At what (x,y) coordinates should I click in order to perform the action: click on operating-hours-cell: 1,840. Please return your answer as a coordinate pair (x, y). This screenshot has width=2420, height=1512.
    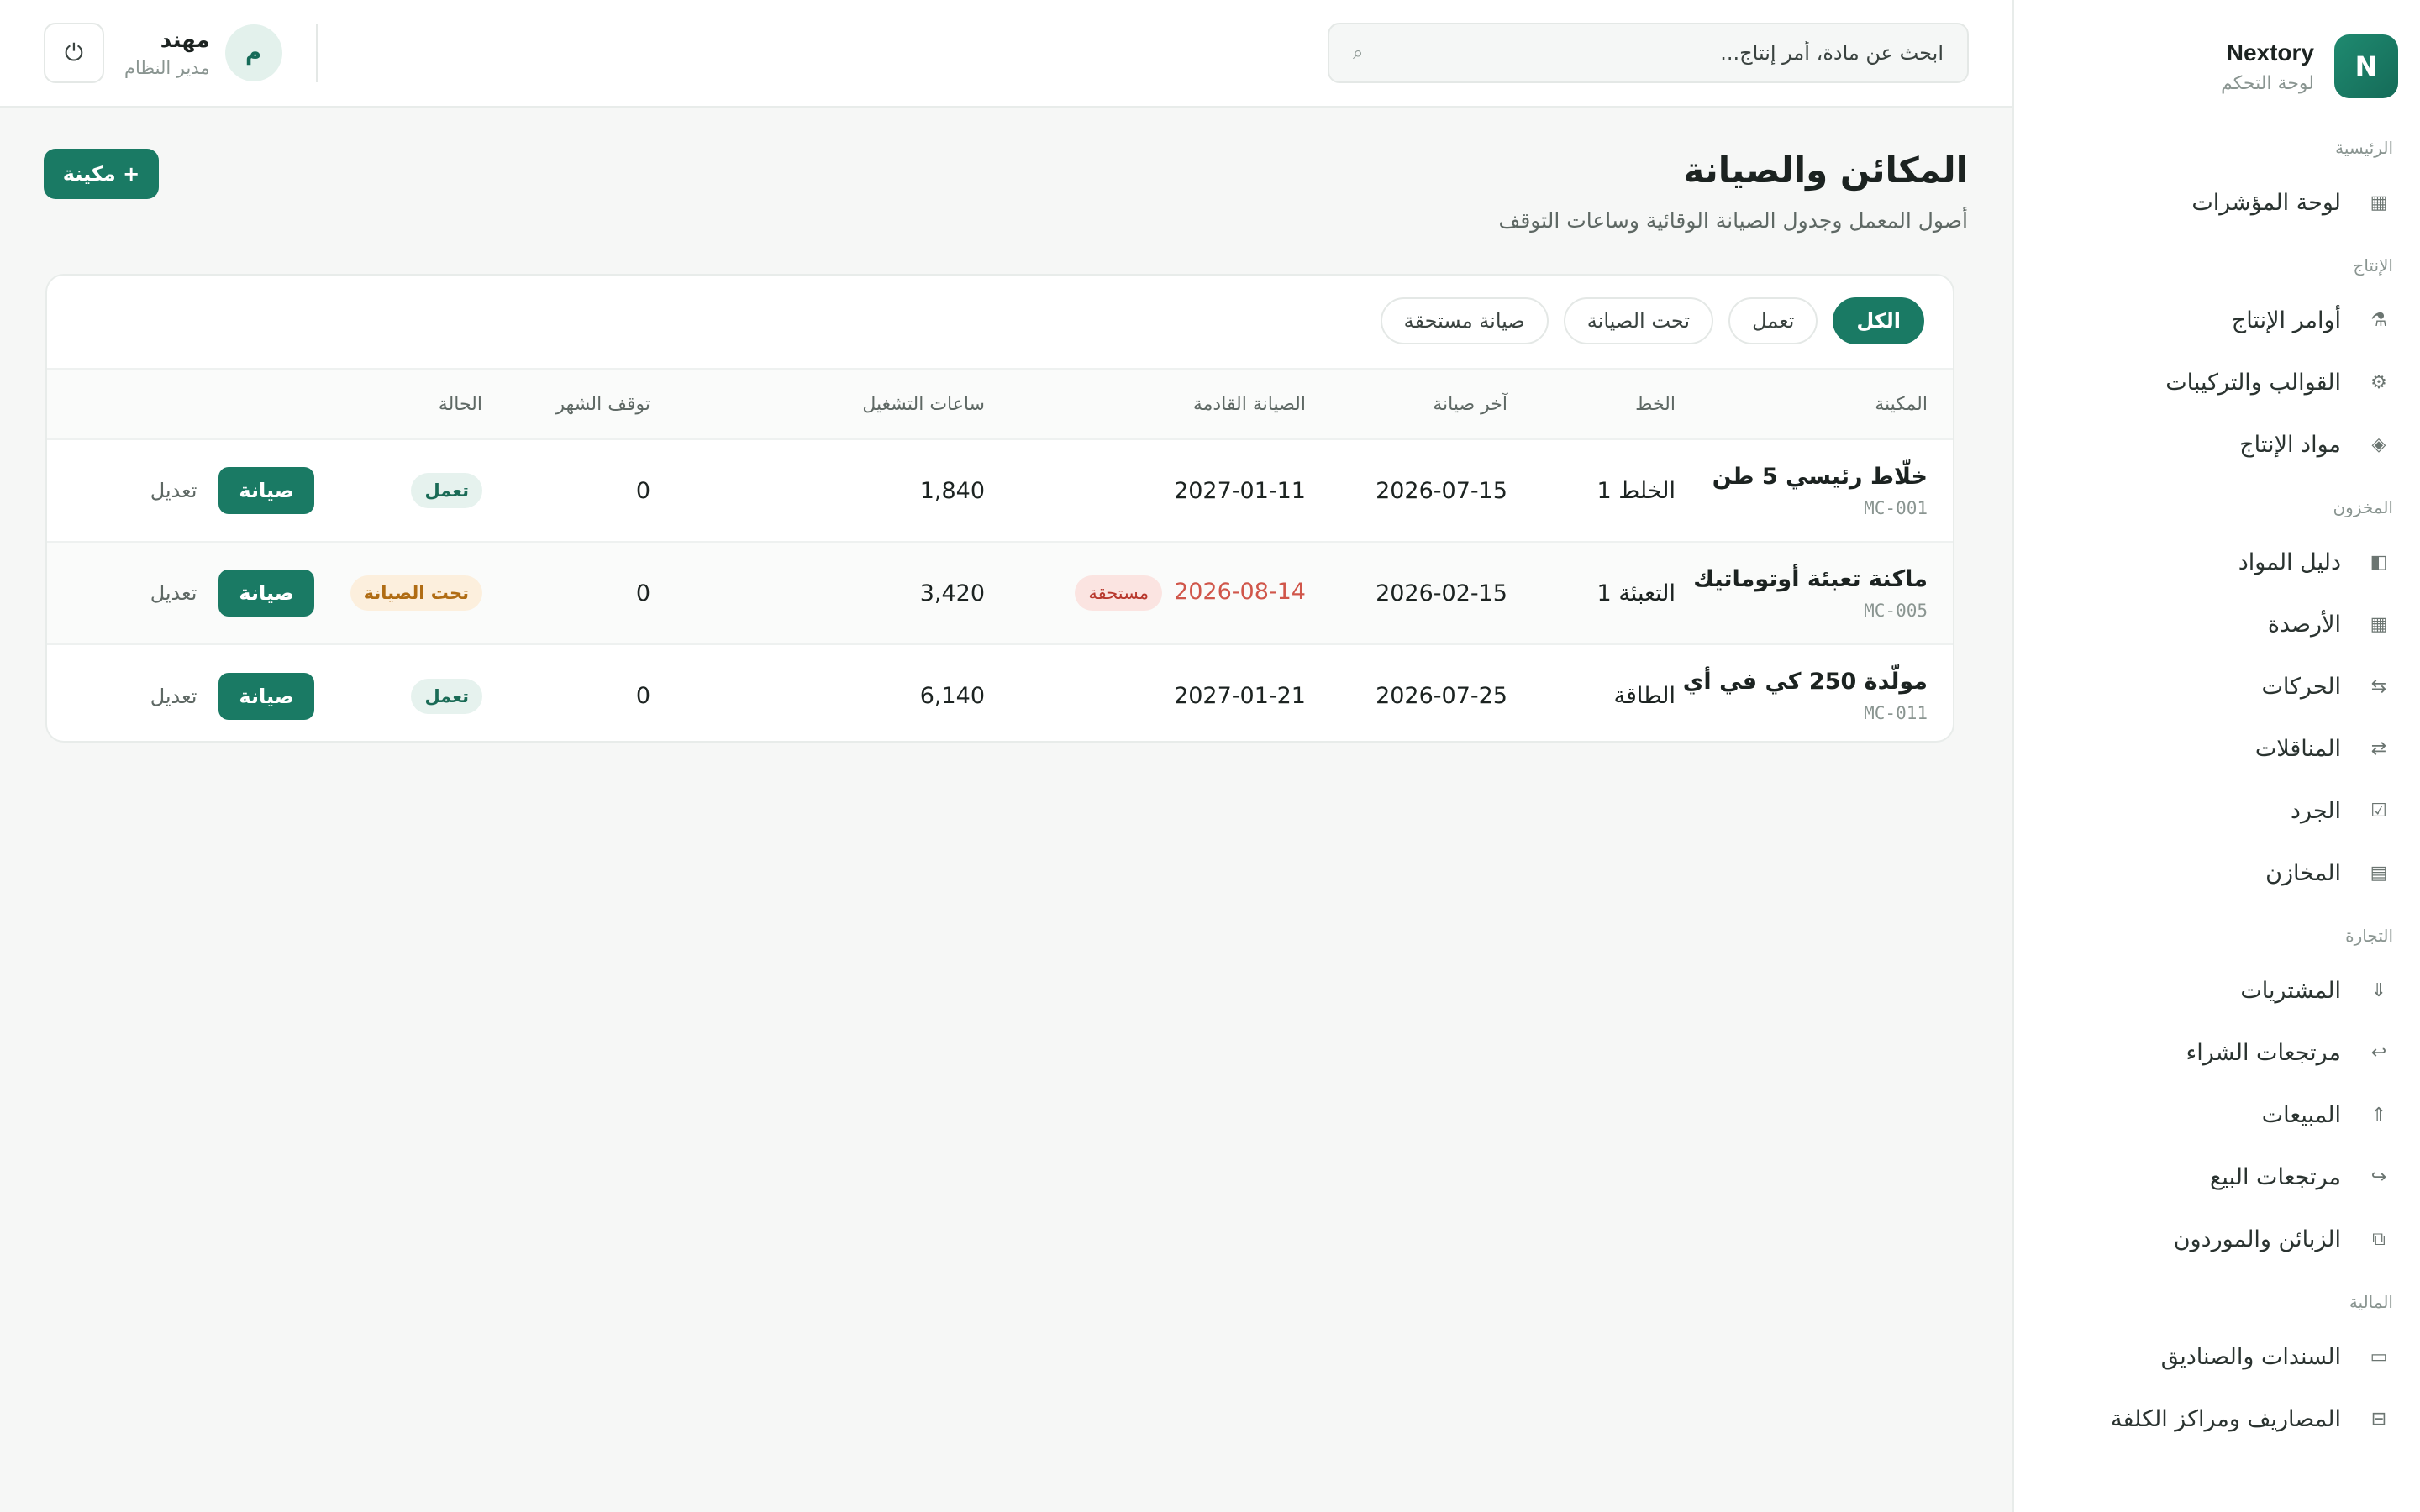
    Looking at the image, I should click on (952, 490).